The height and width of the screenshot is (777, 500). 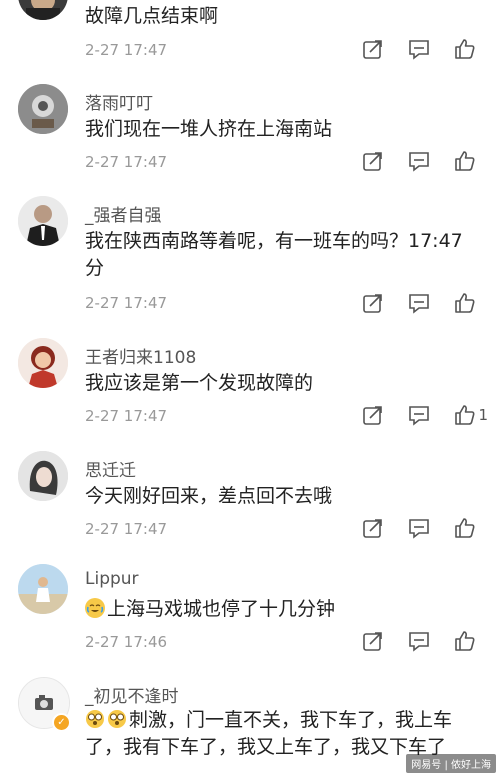 I want to click on like-count: 1, so click(x=483, y=415).